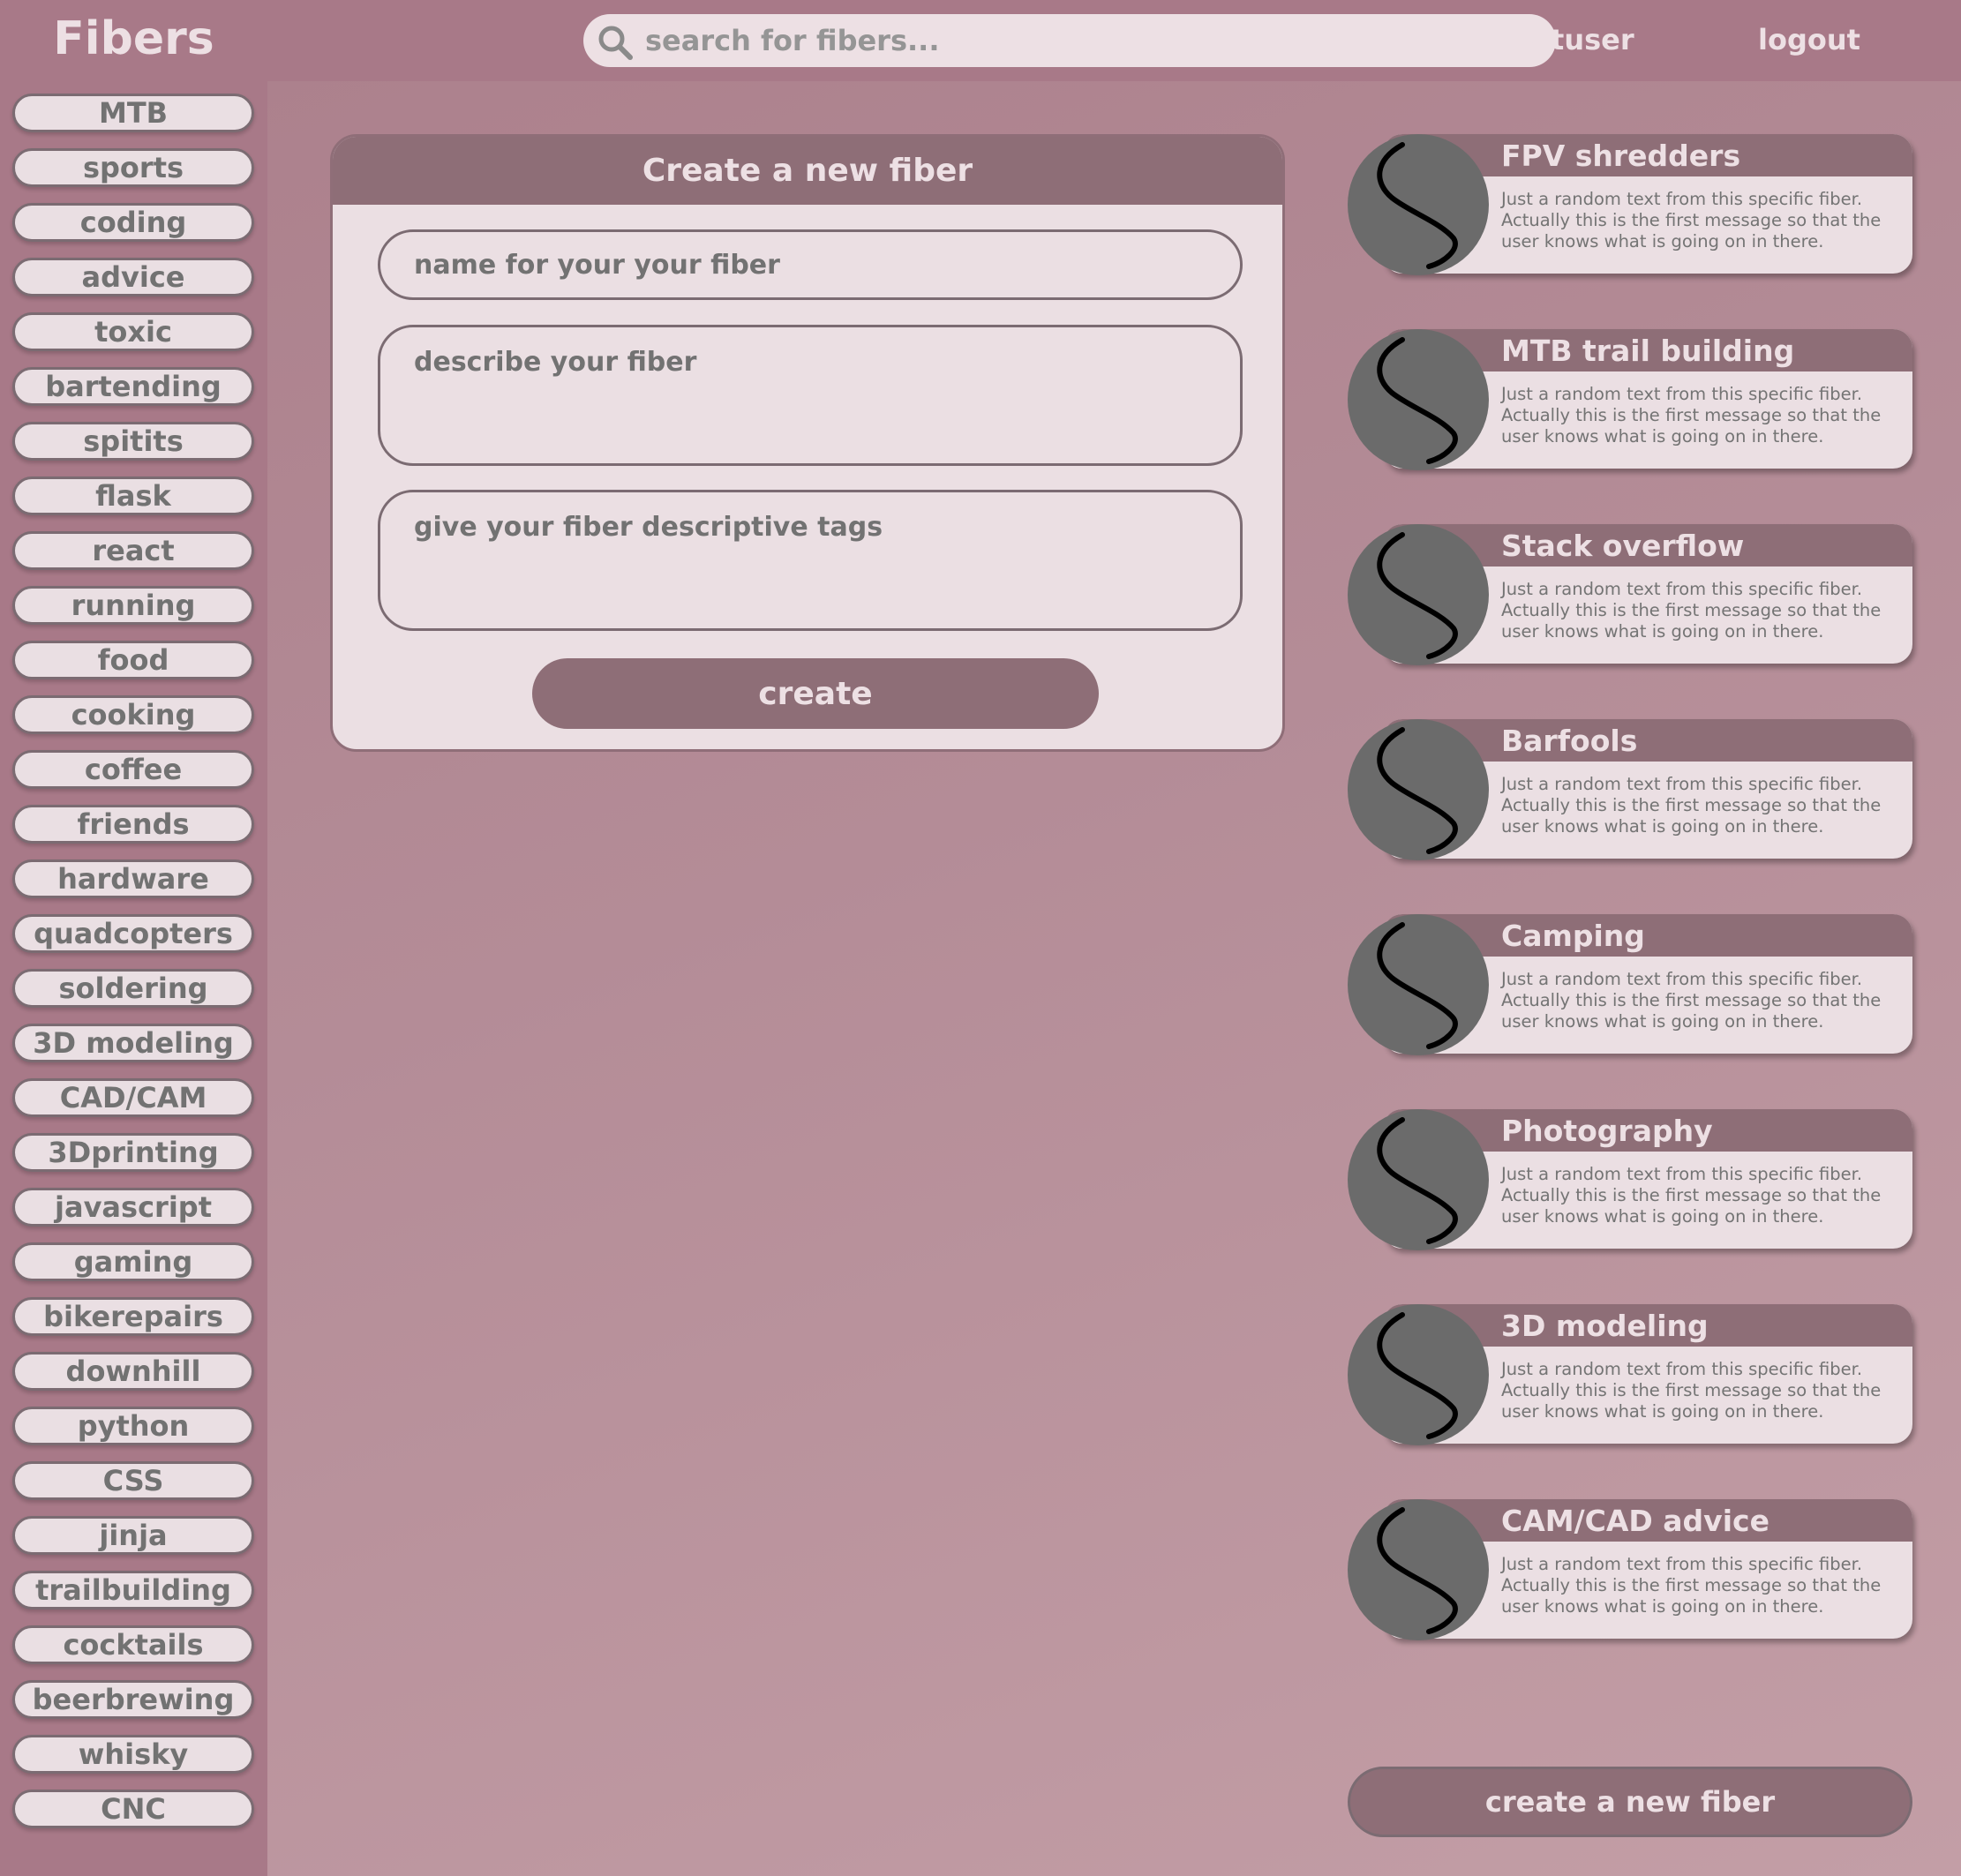  I want to click on app-logo-title: Fibers, so click(133, 39).